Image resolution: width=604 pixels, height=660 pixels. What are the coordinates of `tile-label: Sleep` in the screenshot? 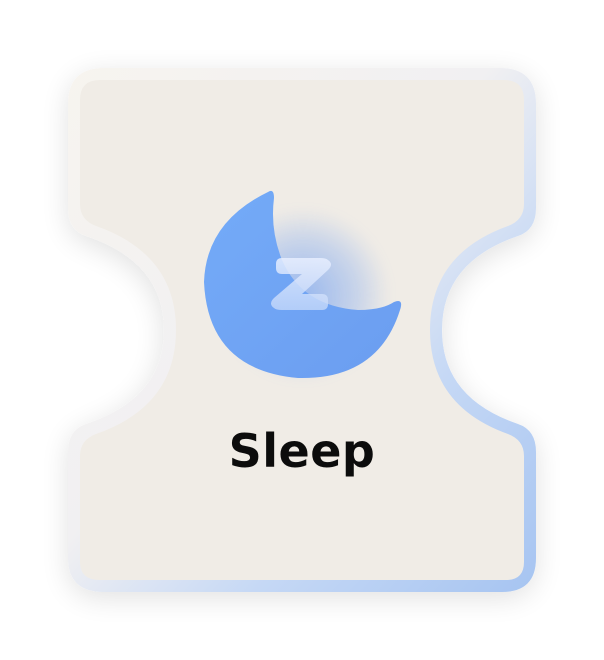 It's located at (302, 451).